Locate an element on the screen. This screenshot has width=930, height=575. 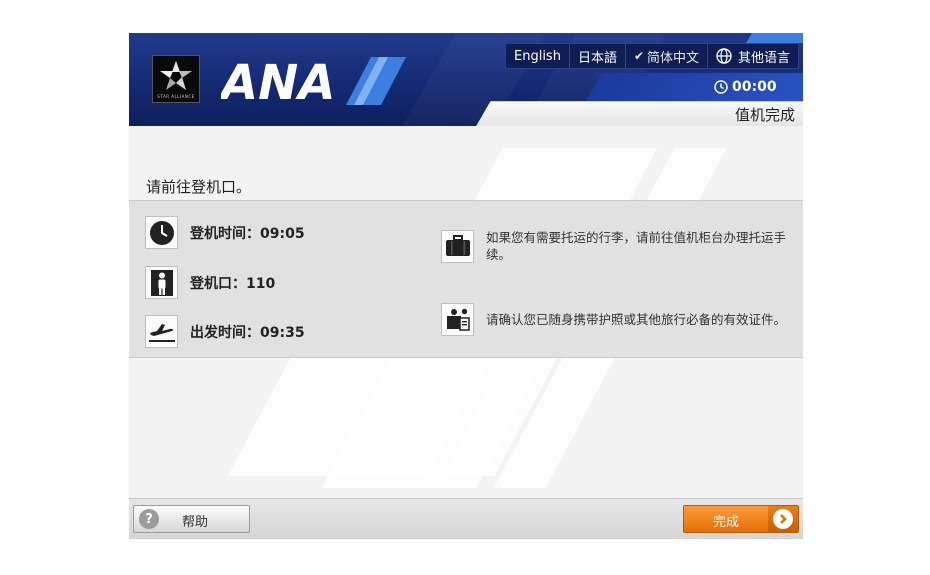
language-other-button: 其他语言 is located at coordinates (753, 56).